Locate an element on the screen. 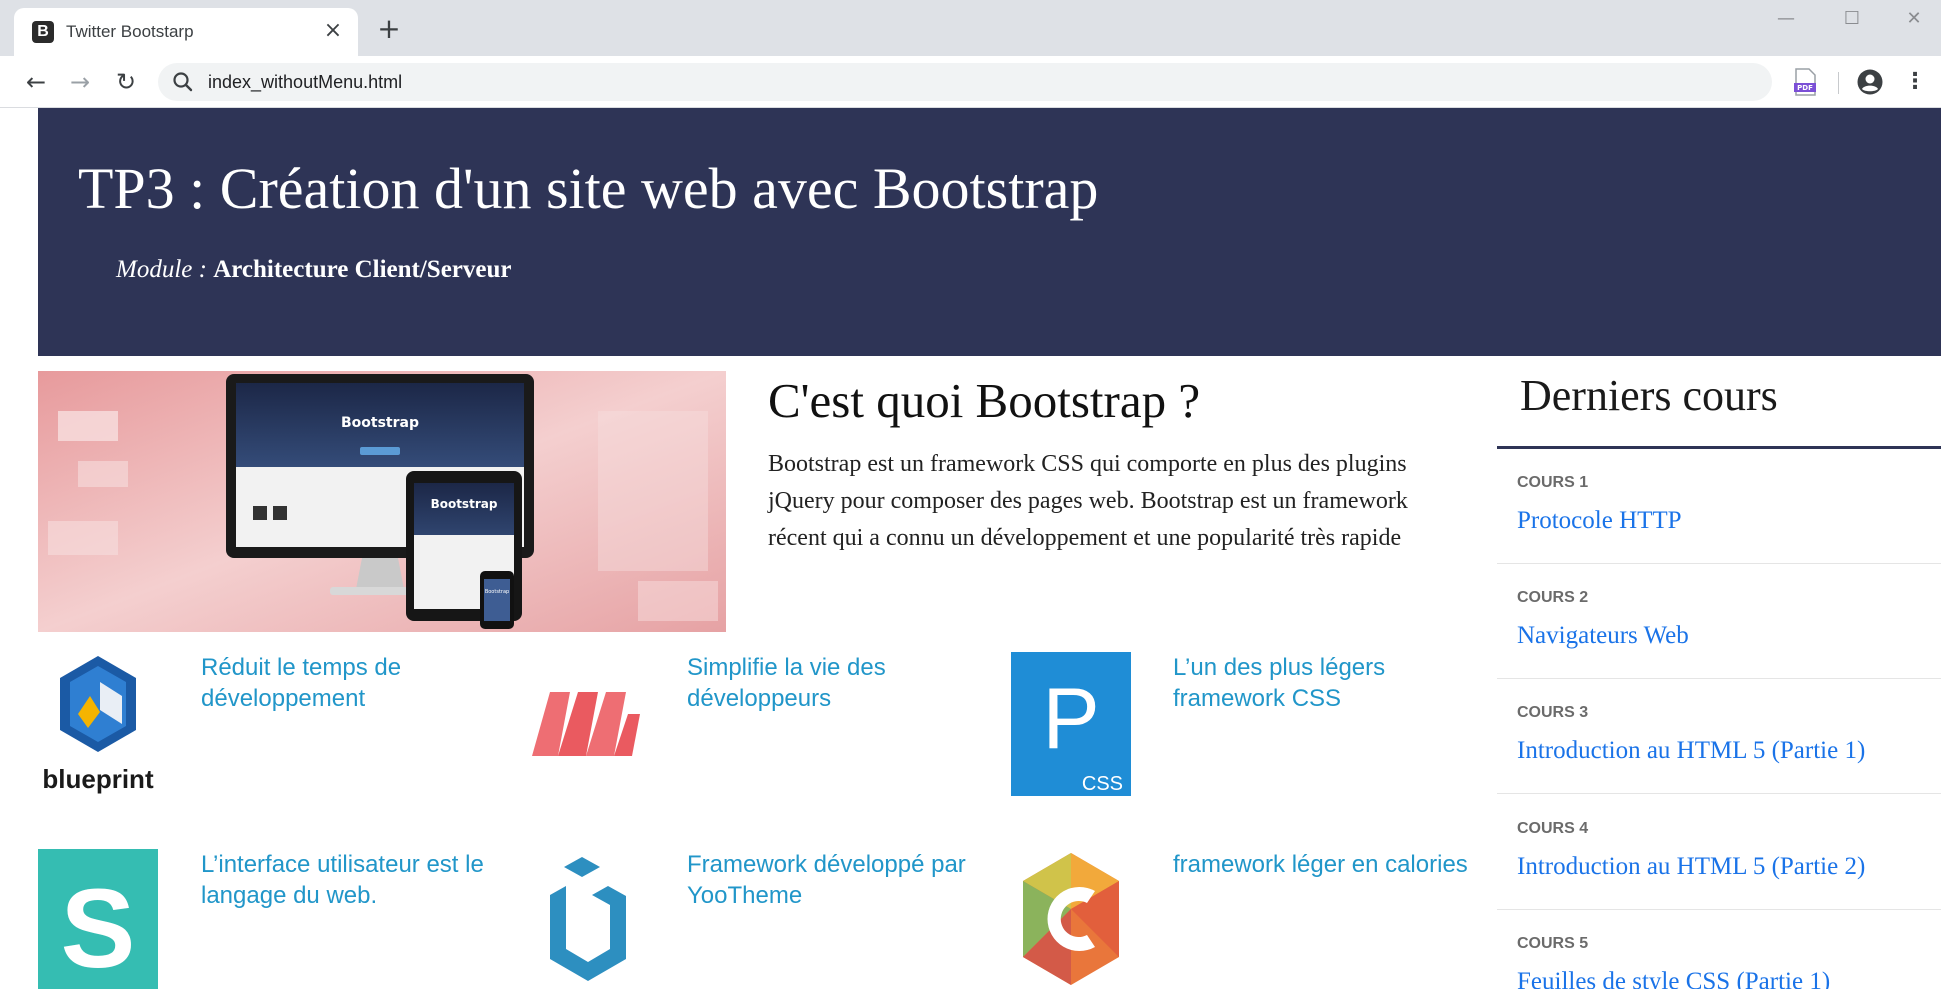  module-label: Module : is located at coordinates (161, 269).